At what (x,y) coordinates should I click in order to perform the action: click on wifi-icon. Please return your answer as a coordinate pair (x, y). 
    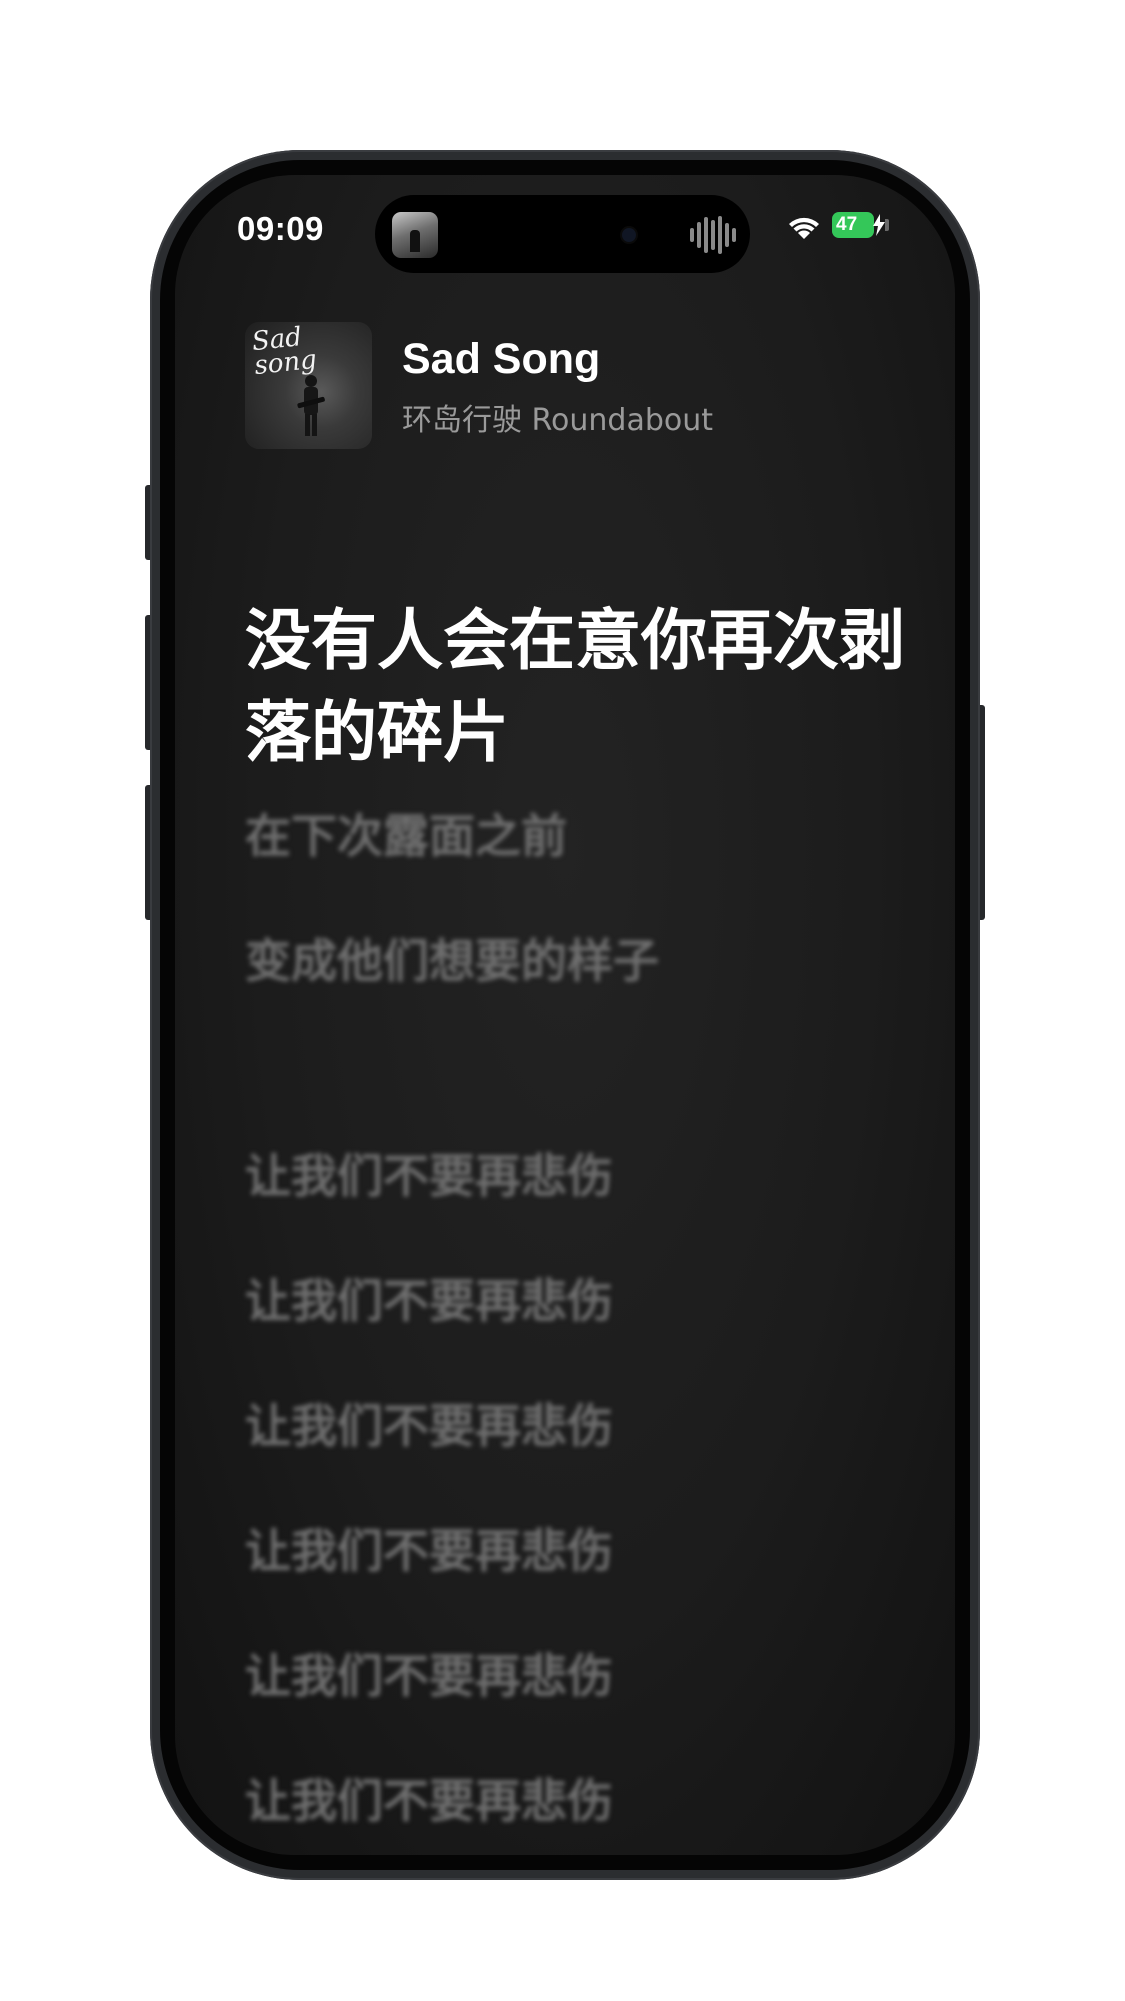
    Looking at the image, I should click on (804, 228).